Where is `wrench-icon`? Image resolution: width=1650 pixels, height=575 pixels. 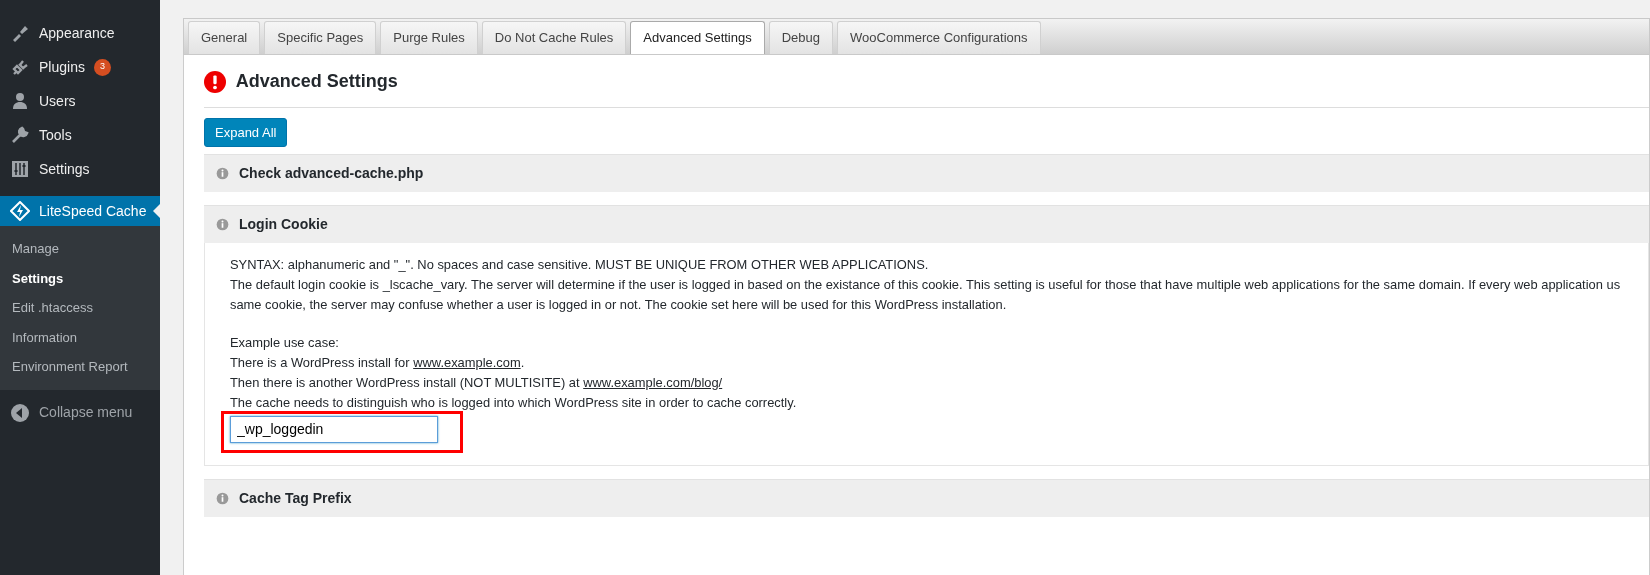
wrench-icon is located at coordinates (20, 135).